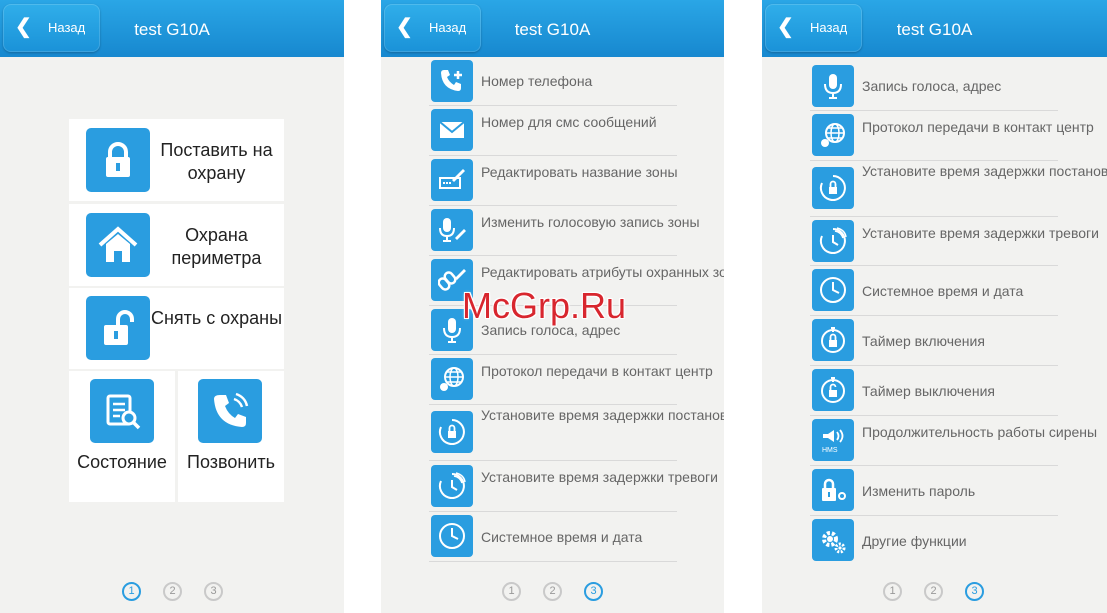  I want to click on list-item: Номер телефона, so click(553, 81).